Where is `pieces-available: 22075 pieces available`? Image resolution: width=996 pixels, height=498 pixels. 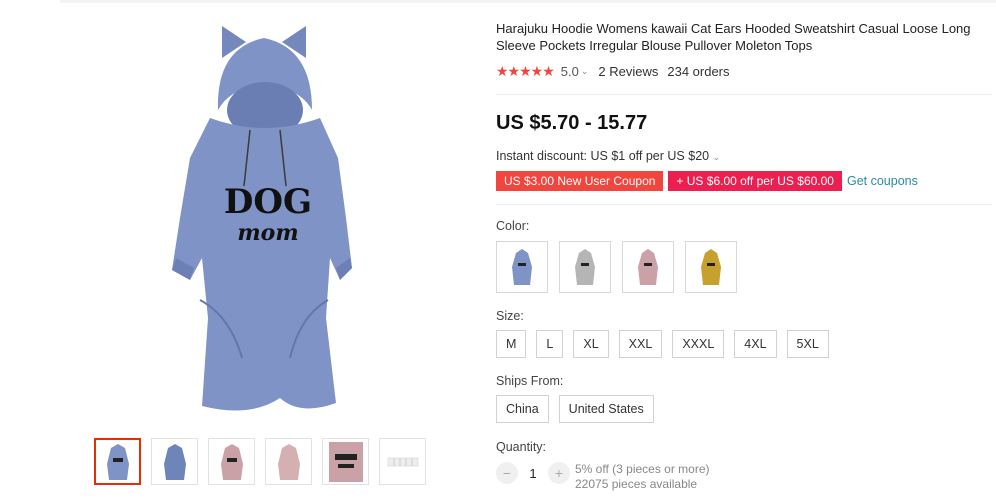 pieces-available: 22075 pieces available is located at coordinates (636, 484).